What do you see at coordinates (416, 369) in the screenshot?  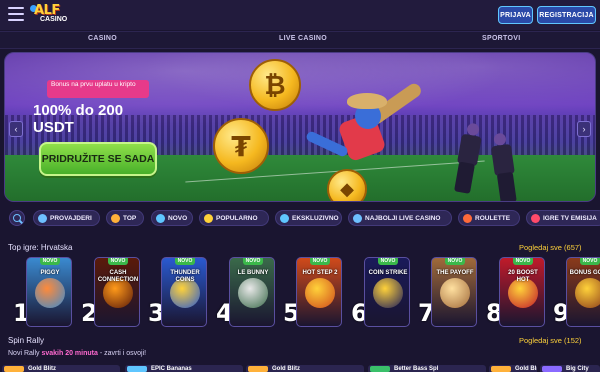 I see `spin-rally-game-name: Better Bass Spl` at bounding box center [416, 369].